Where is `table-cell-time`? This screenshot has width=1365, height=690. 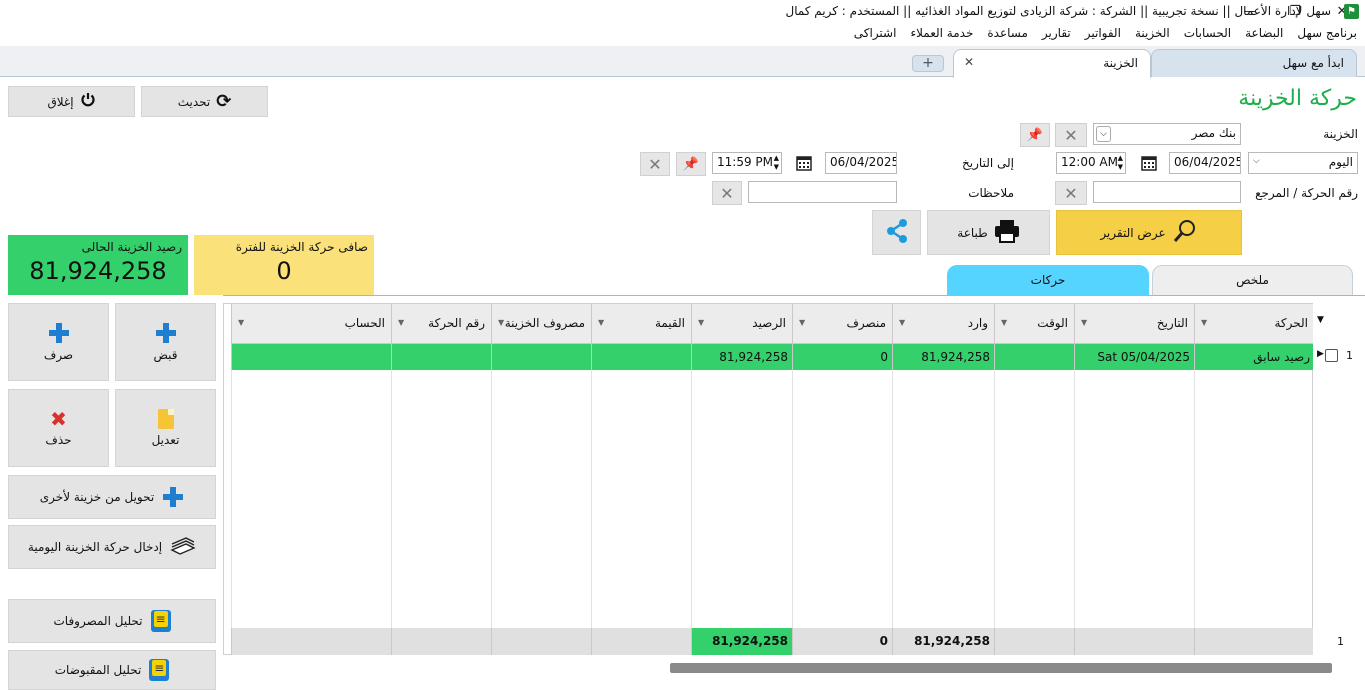
table-cell-time is located at coordinates (1034, 357).